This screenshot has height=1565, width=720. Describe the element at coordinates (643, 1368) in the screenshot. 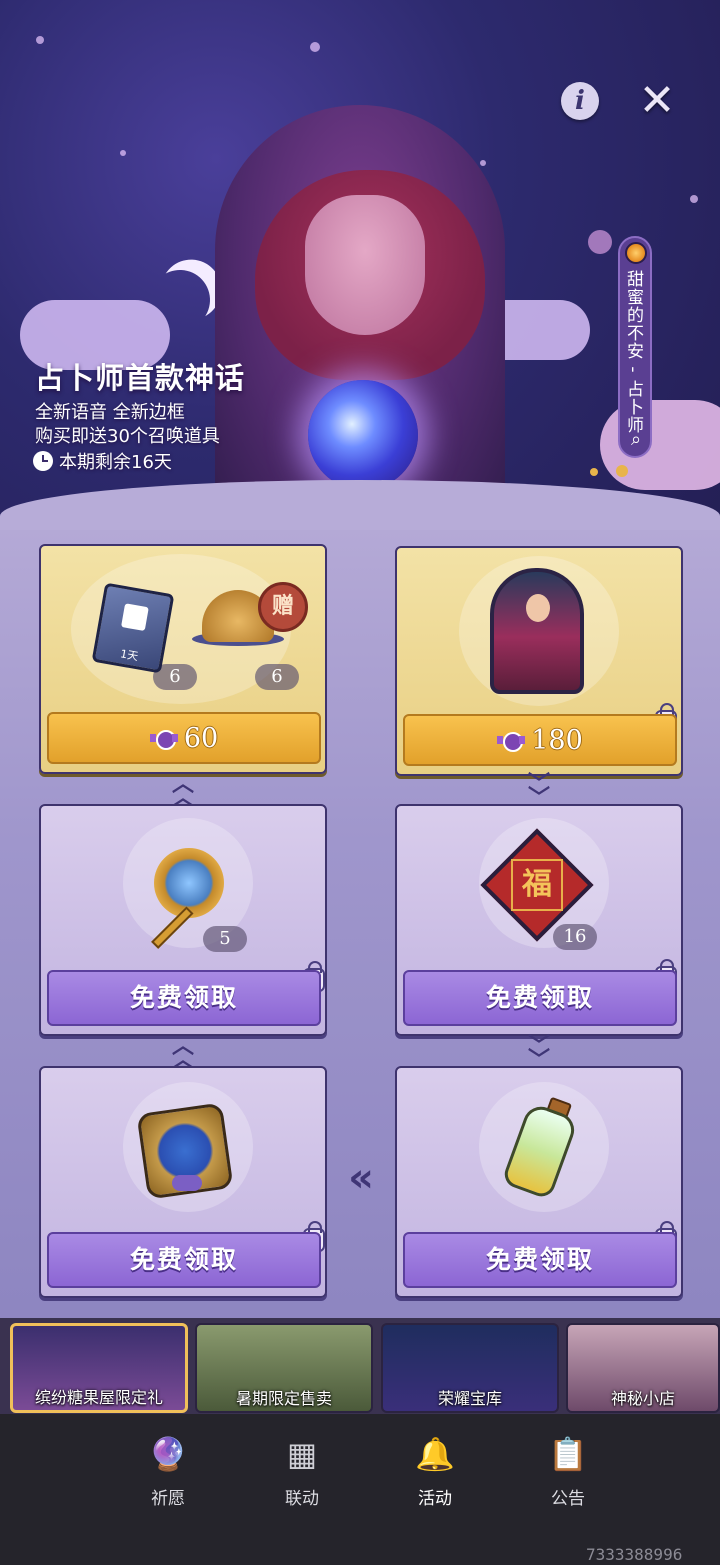

I see `event-tab-mystery-shop: 神秘小店` at that location.